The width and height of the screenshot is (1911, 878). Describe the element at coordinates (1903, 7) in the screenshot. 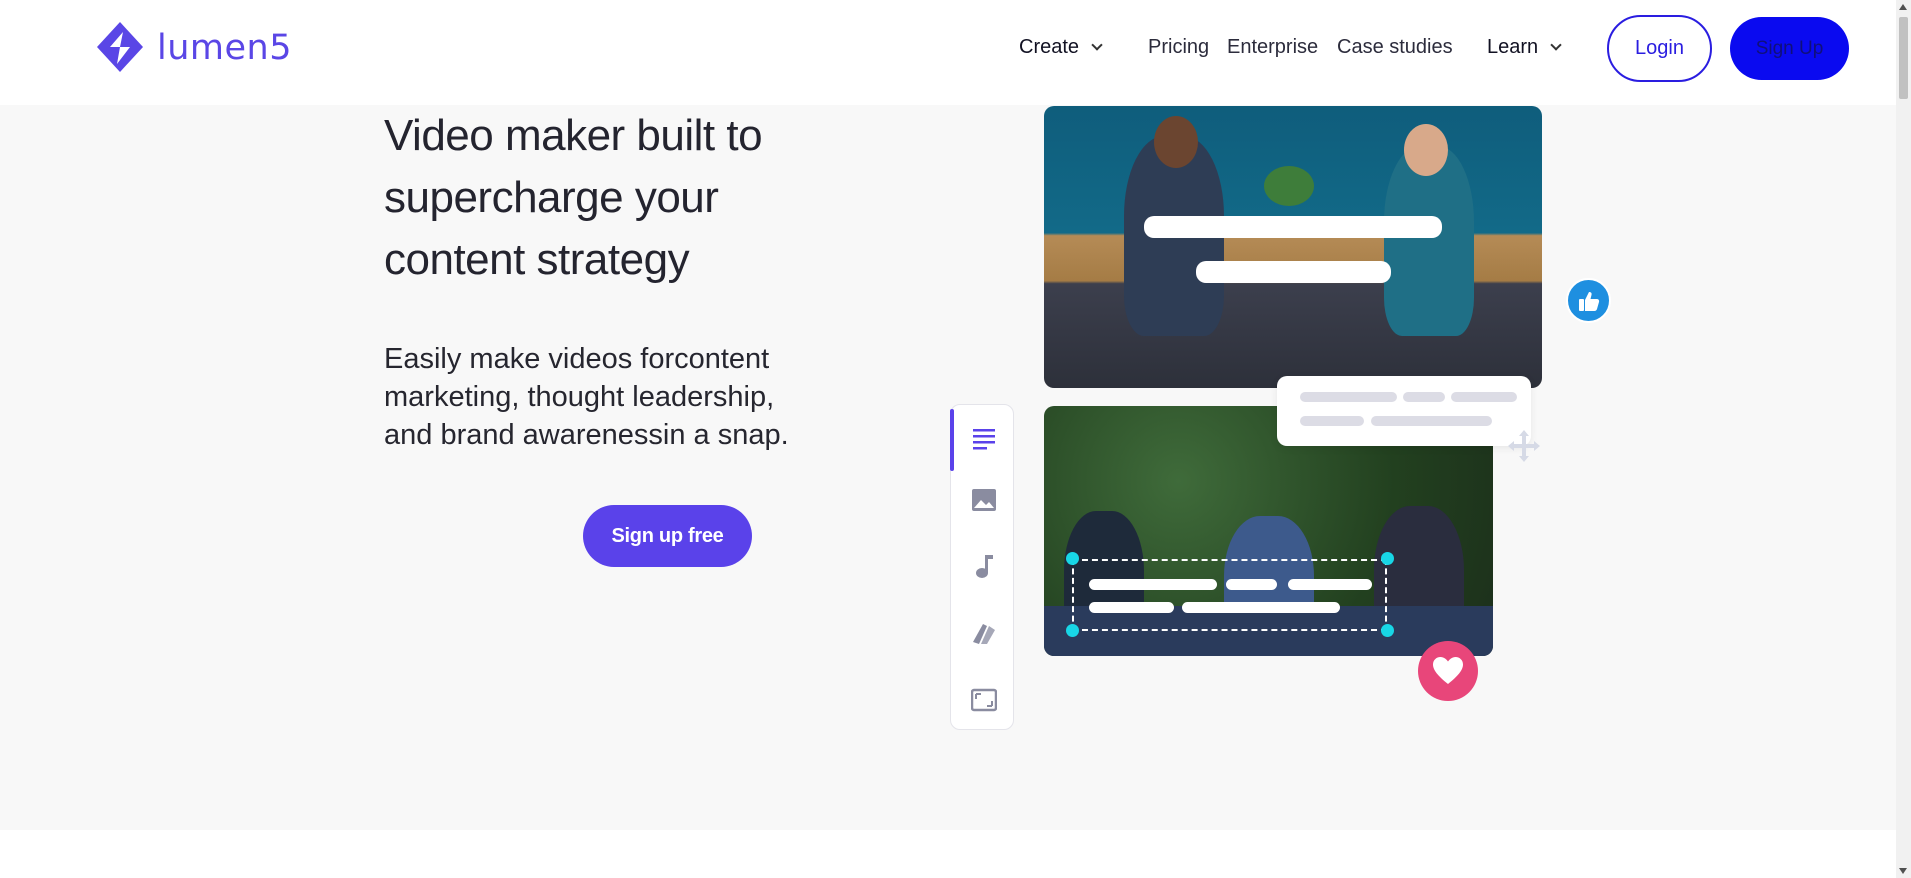

I see `scroll-up-arrow-icon` at that location.